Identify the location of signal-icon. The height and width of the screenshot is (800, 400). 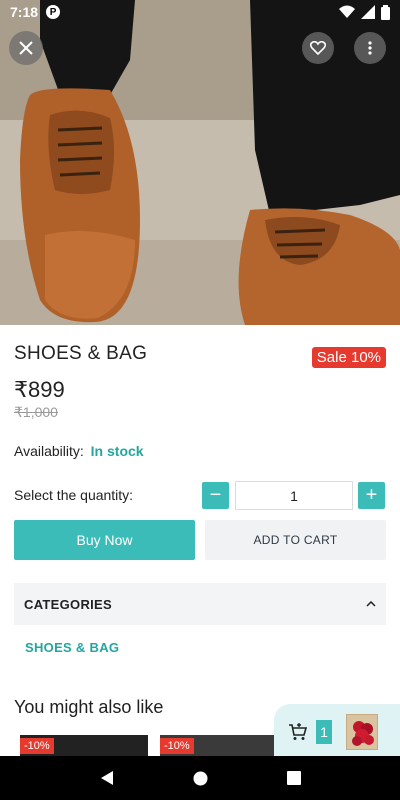
(368, 12).